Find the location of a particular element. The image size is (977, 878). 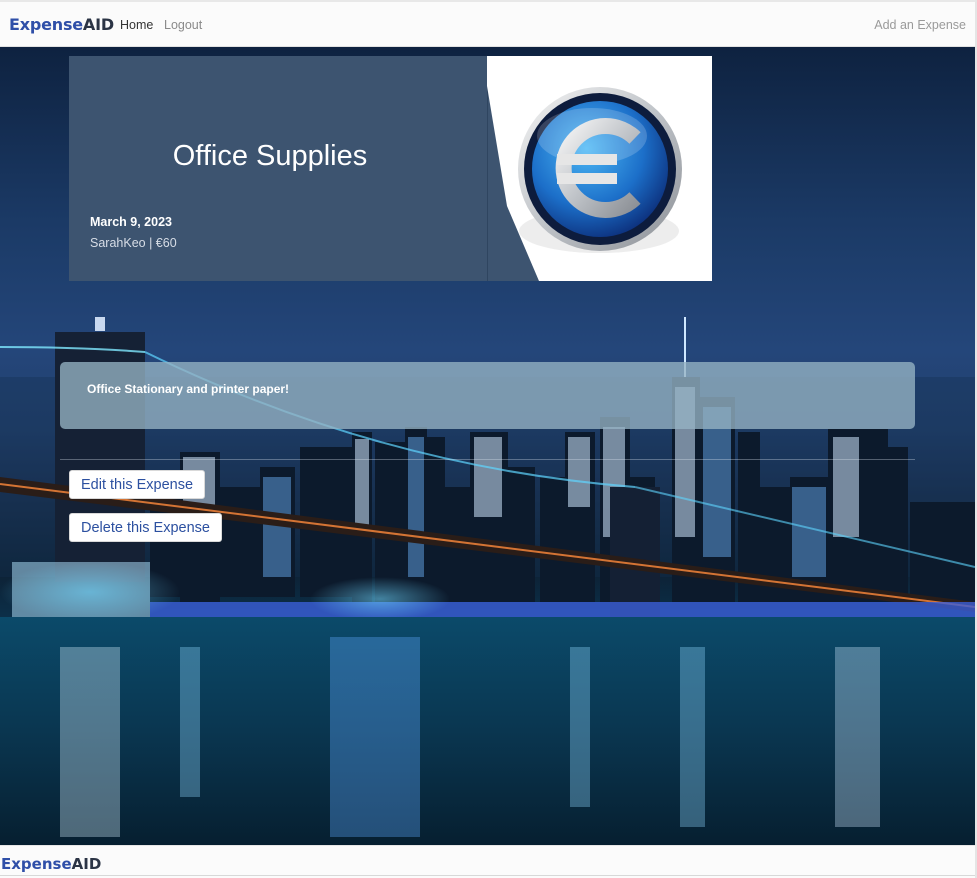

expense-meta: SarahKeo | €60 is located at coordinates (133, 243).